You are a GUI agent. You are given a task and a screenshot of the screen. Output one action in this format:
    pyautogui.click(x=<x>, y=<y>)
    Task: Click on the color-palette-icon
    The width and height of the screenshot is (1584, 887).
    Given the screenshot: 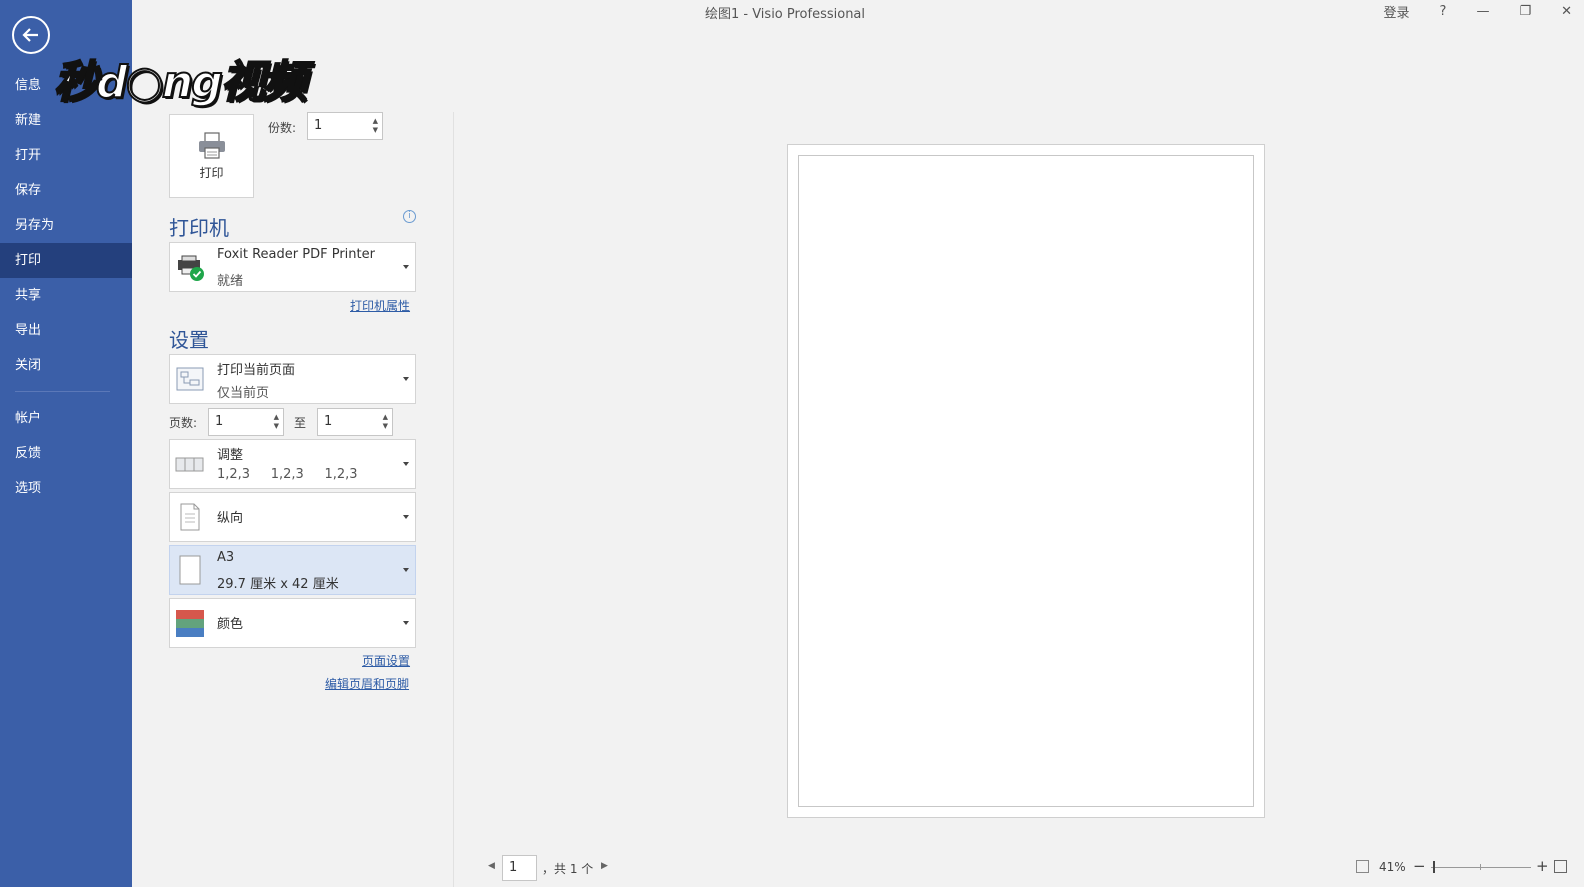 What is the action you would take?
    pyautogui.click(x=190, y=623)
    